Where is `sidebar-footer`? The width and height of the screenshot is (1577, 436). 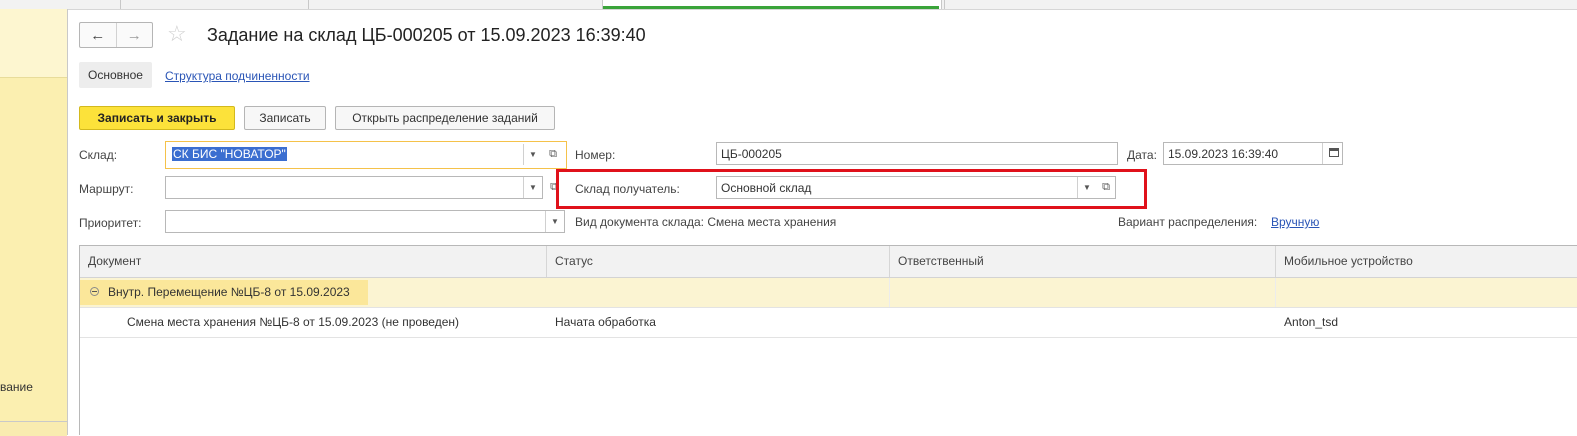 sidebar-footer is located at coordinates (33, 428).